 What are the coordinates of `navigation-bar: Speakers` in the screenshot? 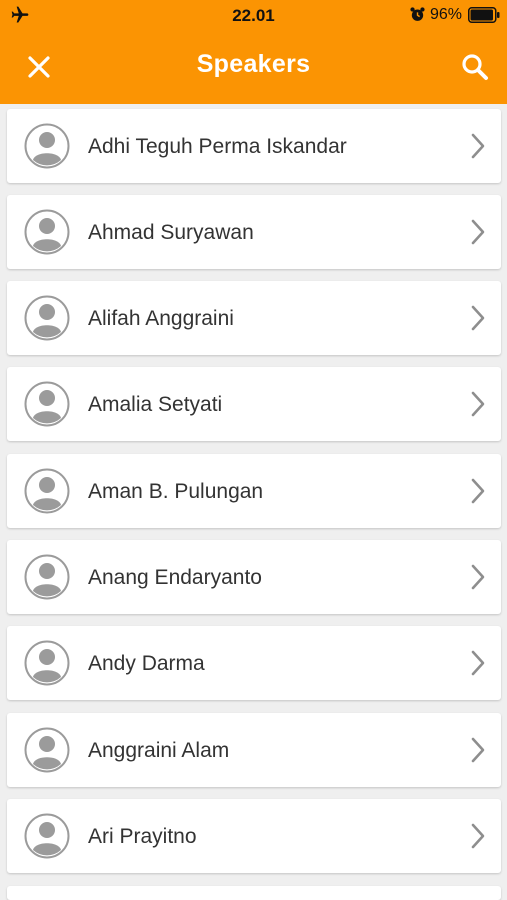 It's located at (253, 67).